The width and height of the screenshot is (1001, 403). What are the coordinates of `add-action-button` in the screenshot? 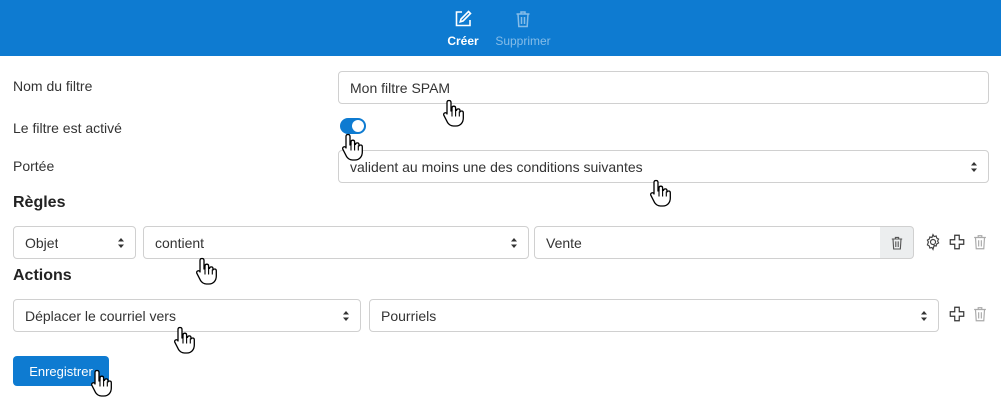 It's located at (957, 314).